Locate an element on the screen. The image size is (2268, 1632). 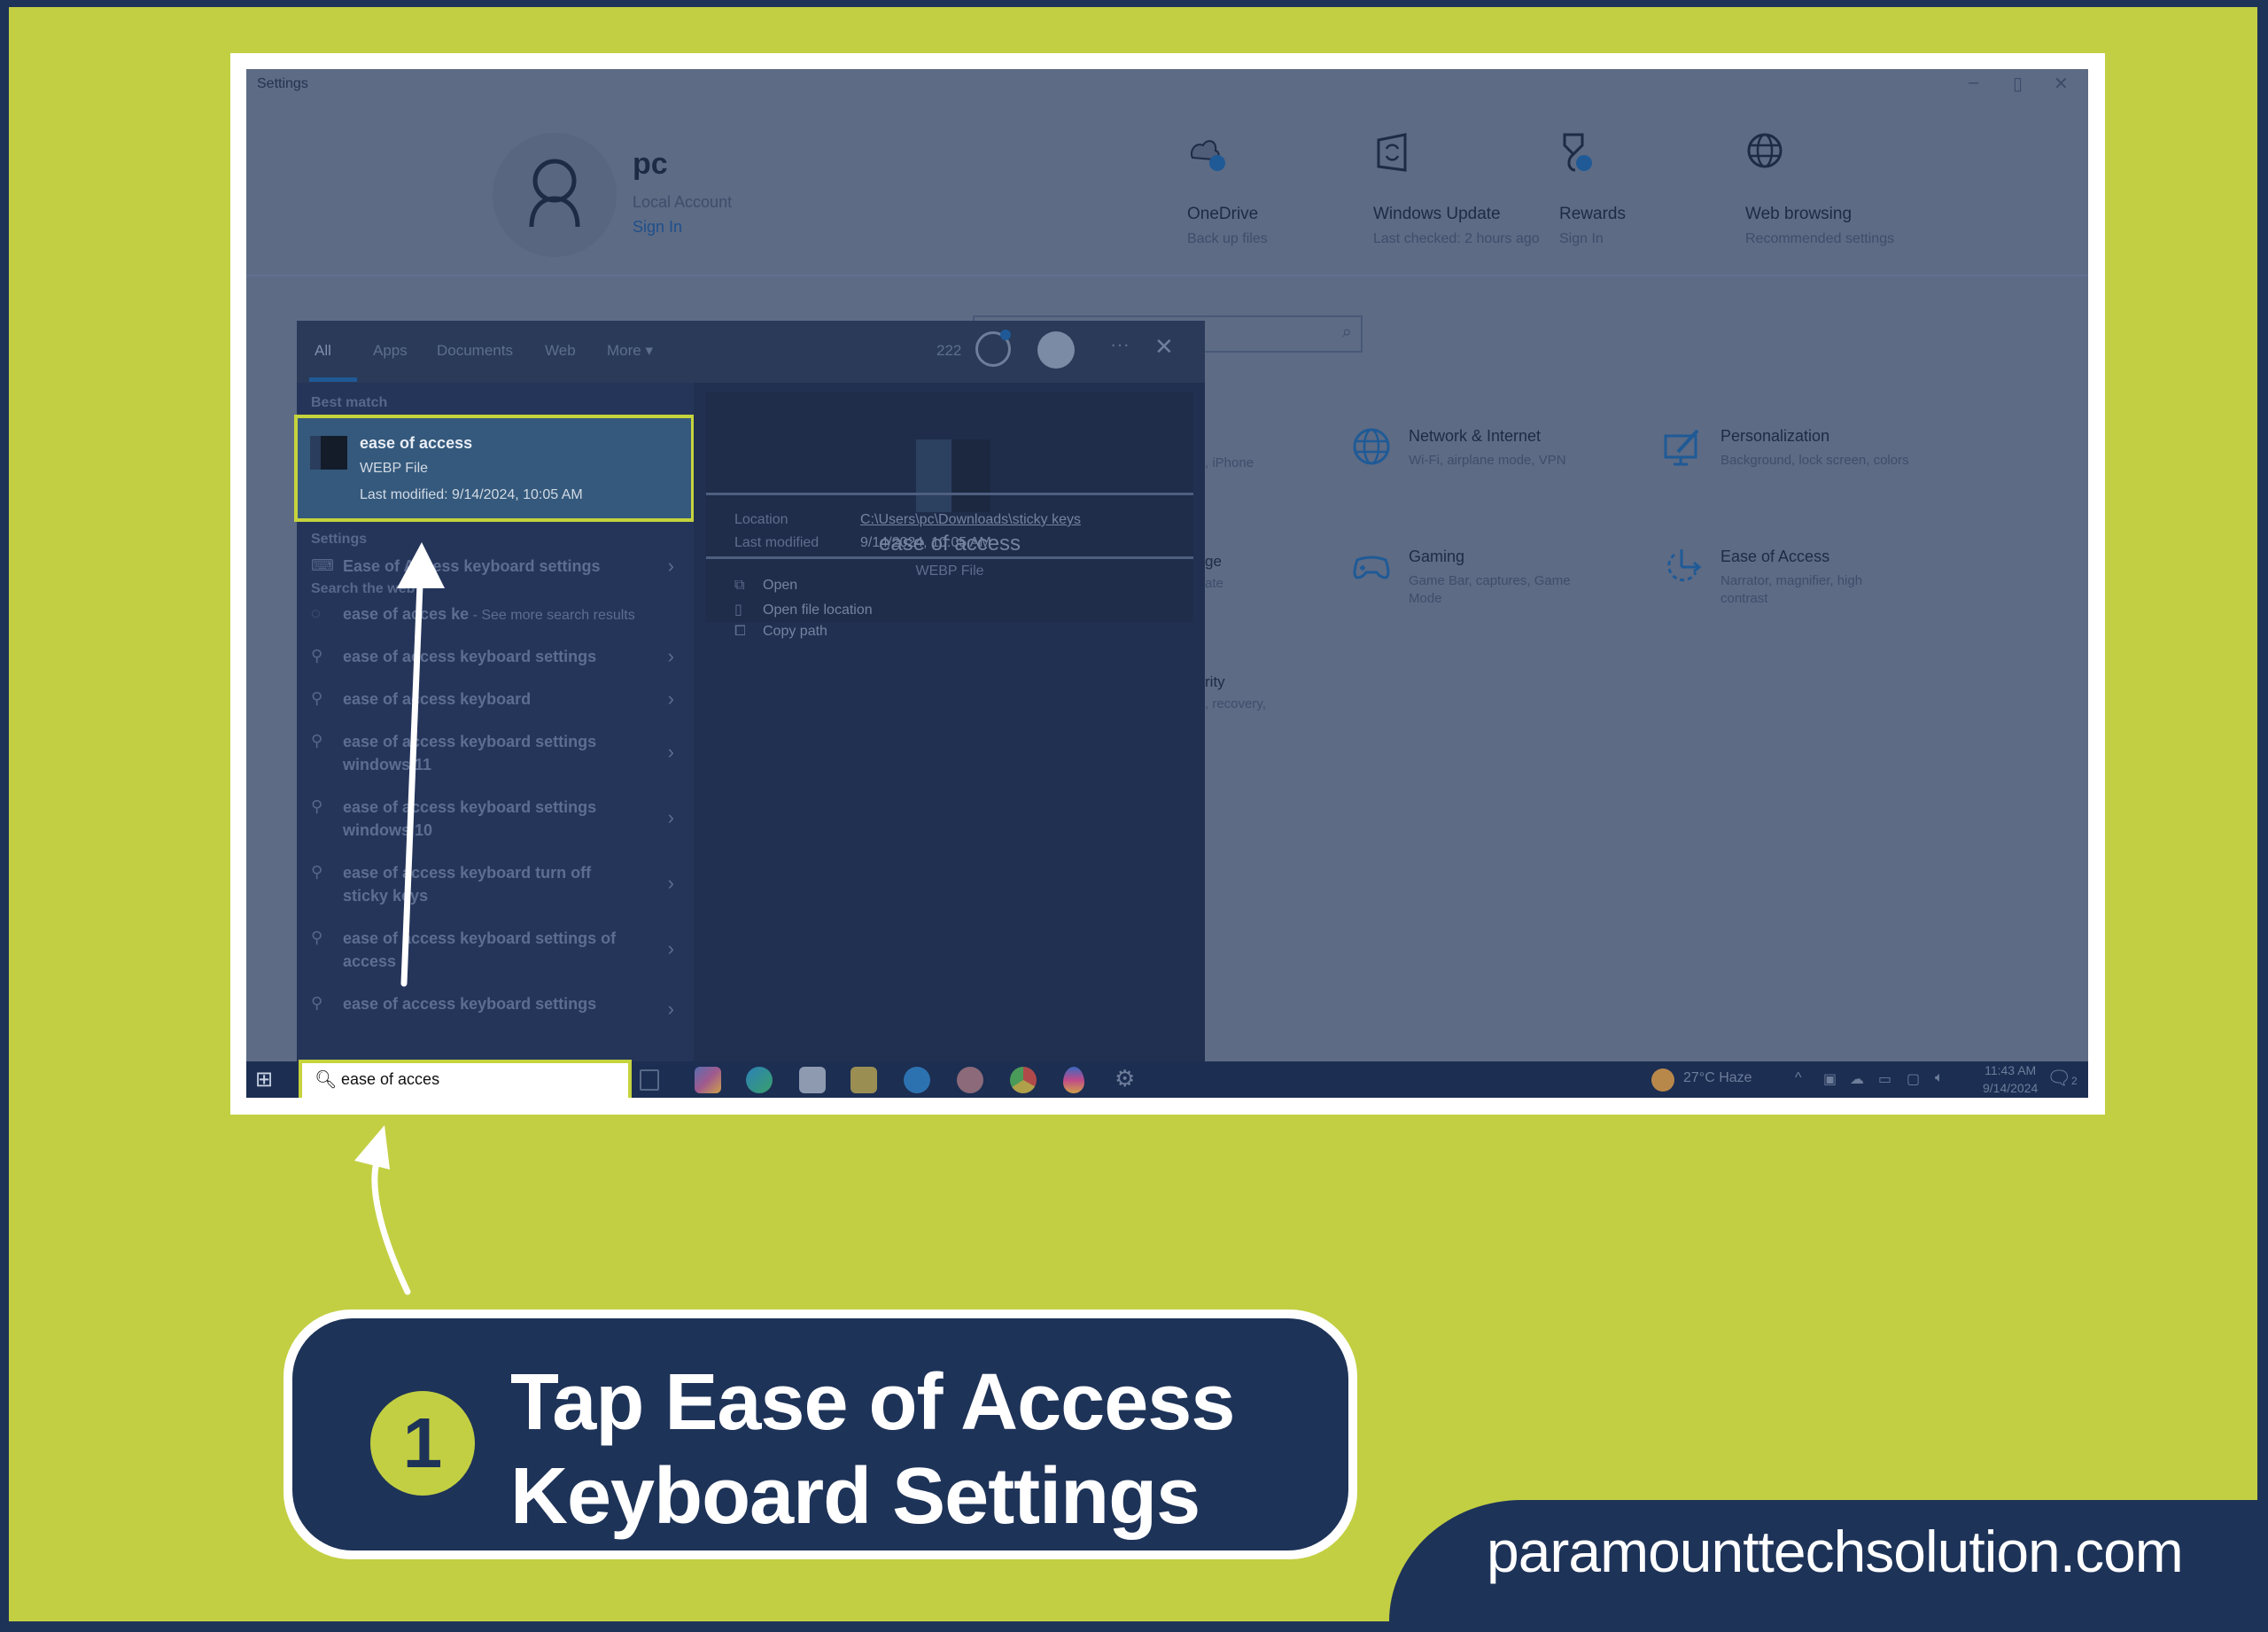
action-open: ⧉ Open is located at coordinates (765, 586).